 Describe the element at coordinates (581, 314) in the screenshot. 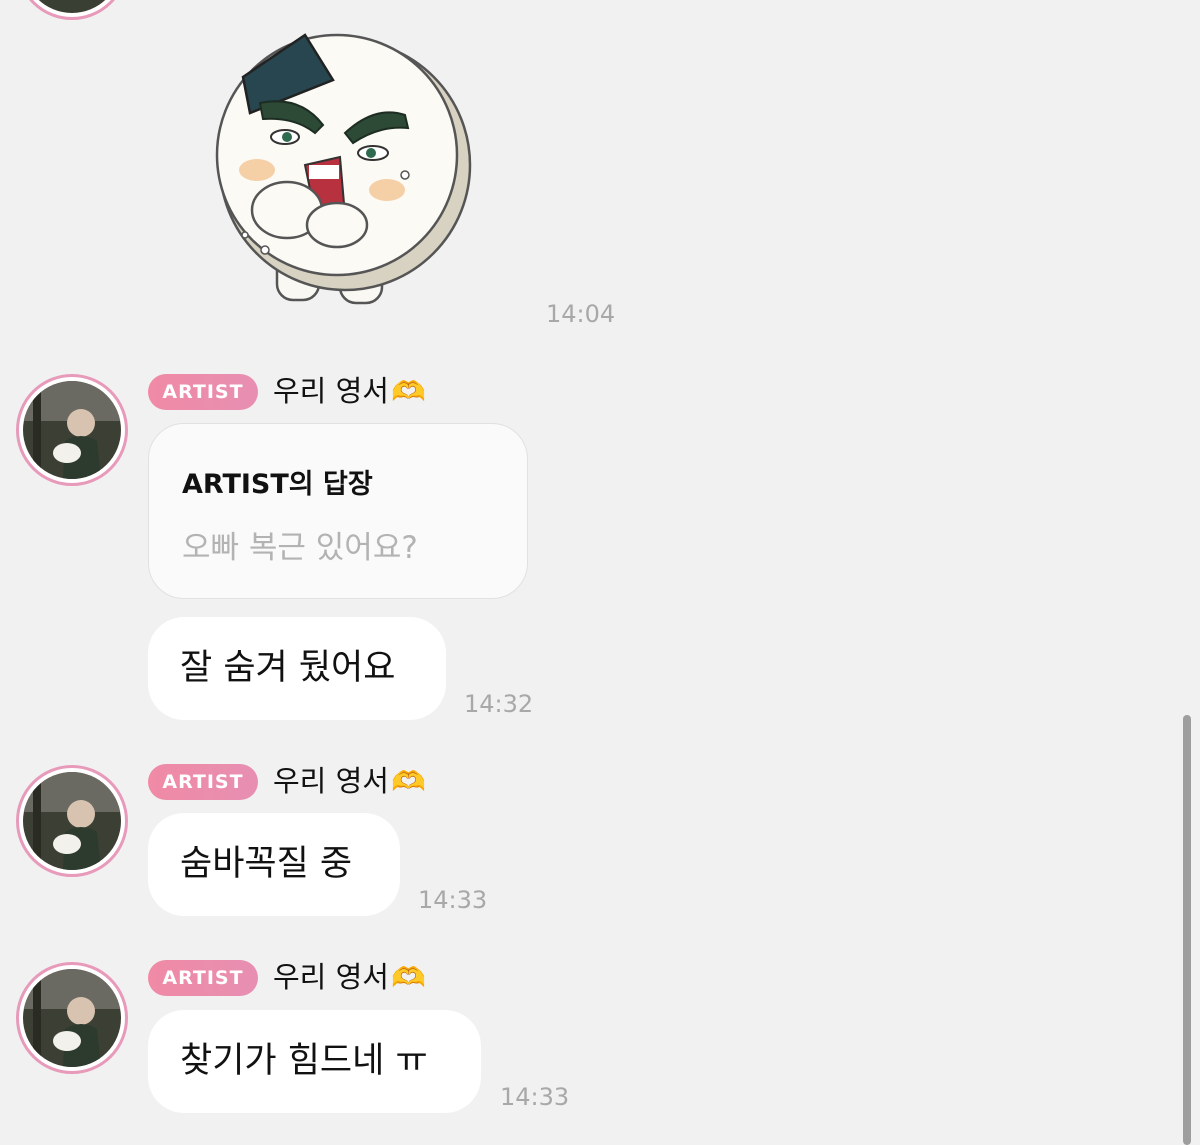

I see `message-time: 14:04` at that location.